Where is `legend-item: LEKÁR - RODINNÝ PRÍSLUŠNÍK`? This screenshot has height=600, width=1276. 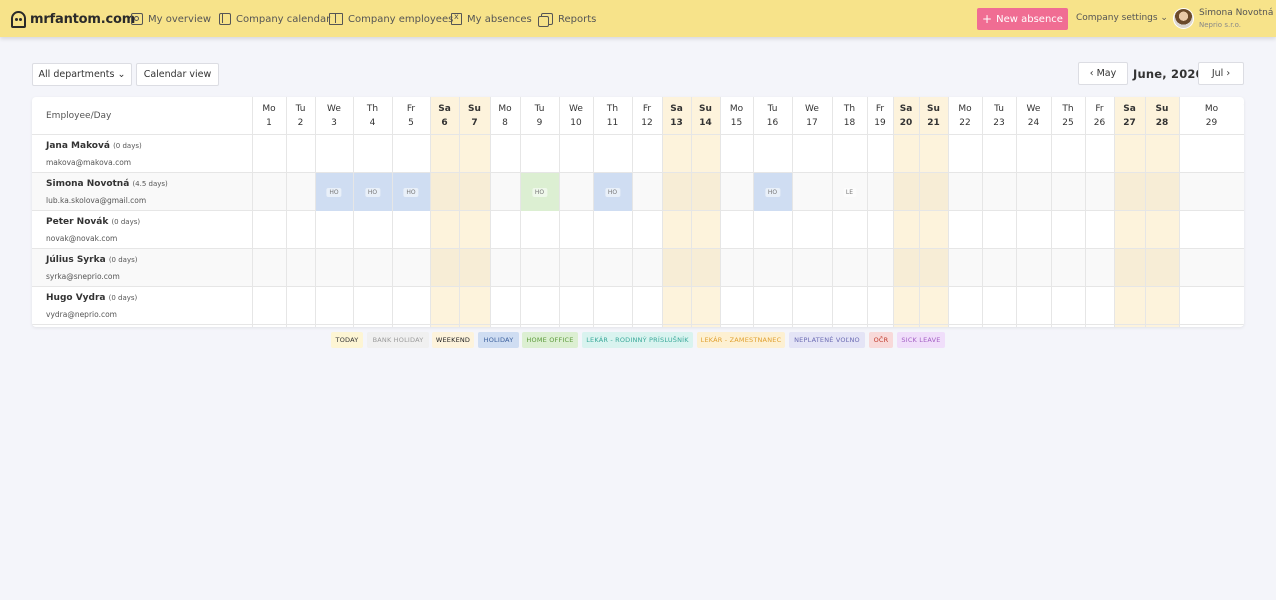
legend-item: LEKÁR - RODINNÝ PRÍSLUŠNÍK is located at coordinates (637, 340).